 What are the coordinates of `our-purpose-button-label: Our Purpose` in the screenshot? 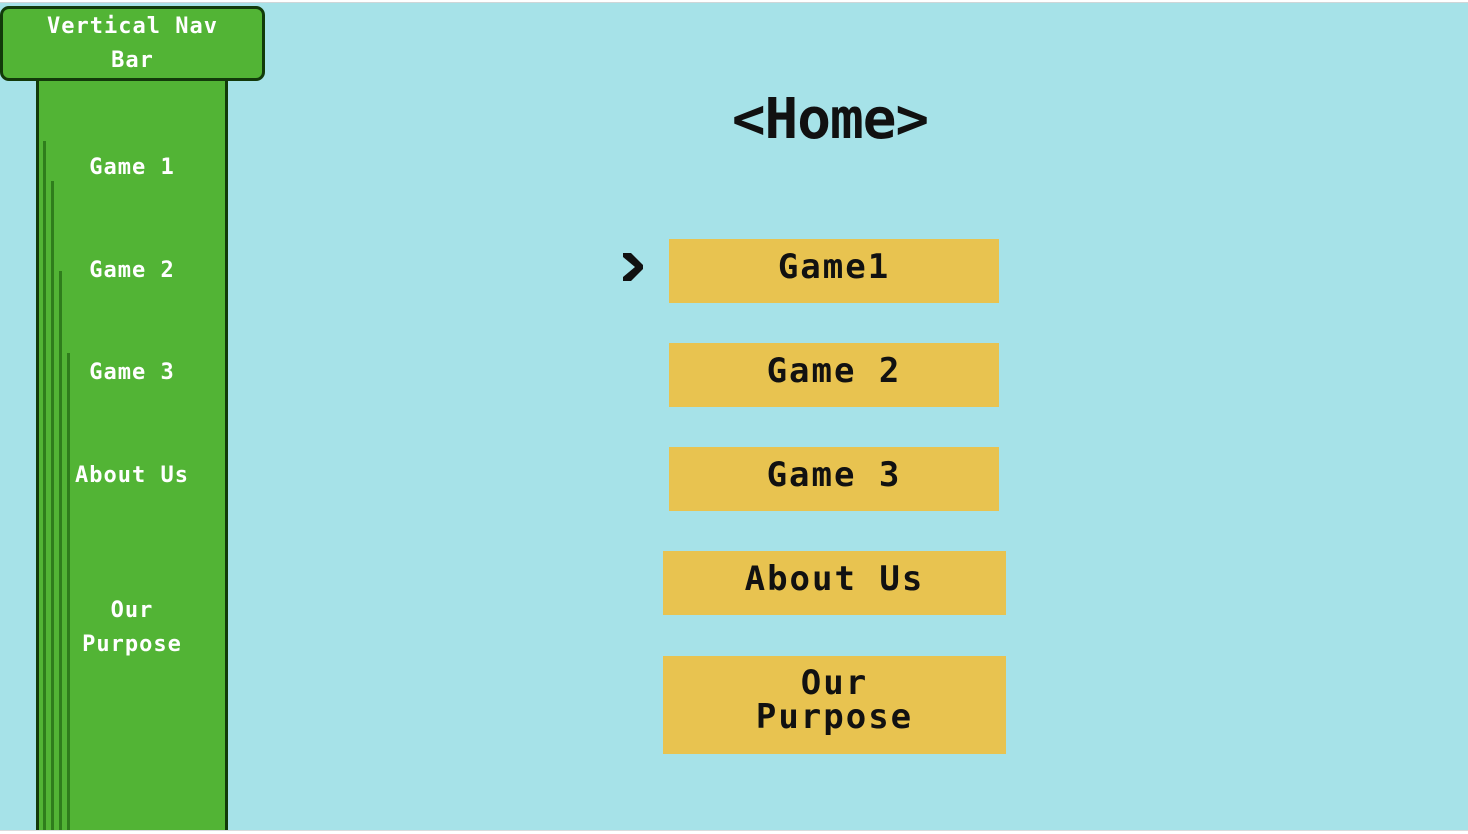 It's located at (834, 700).